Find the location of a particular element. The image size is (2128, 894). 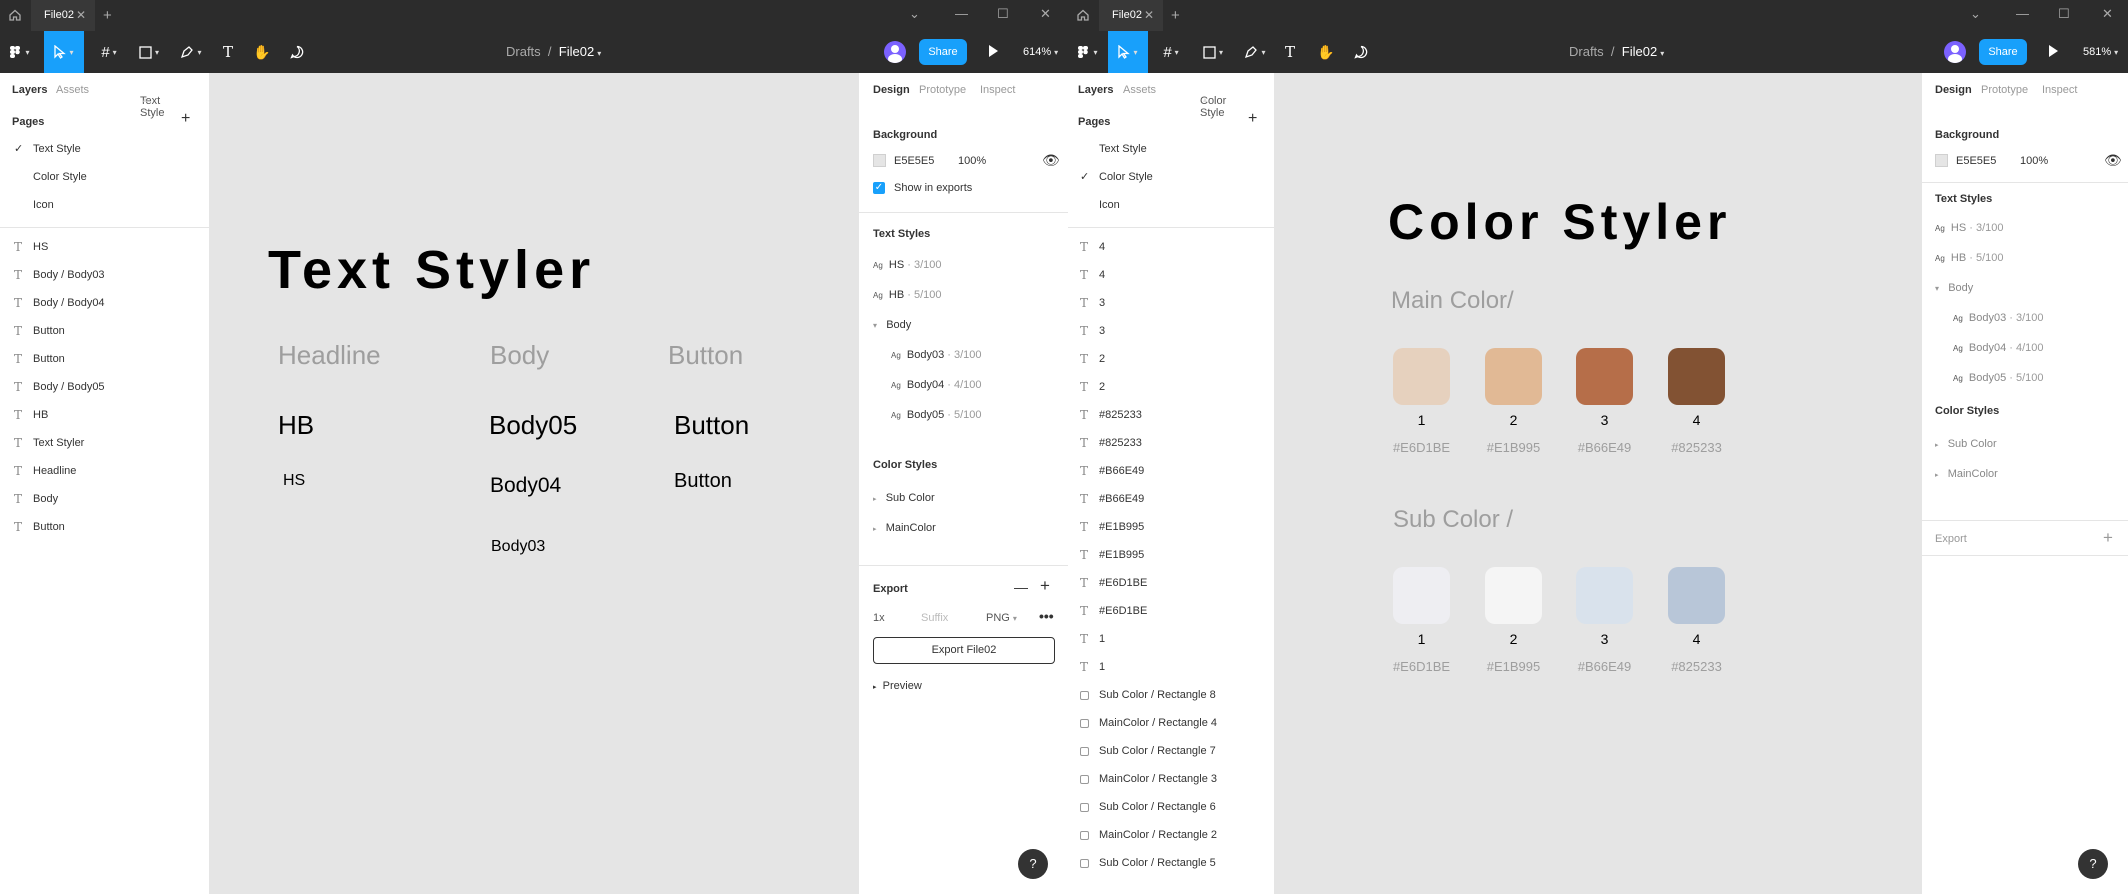

text-style-item: Ag HS · 3/100 is located at coordinates (907, 265).